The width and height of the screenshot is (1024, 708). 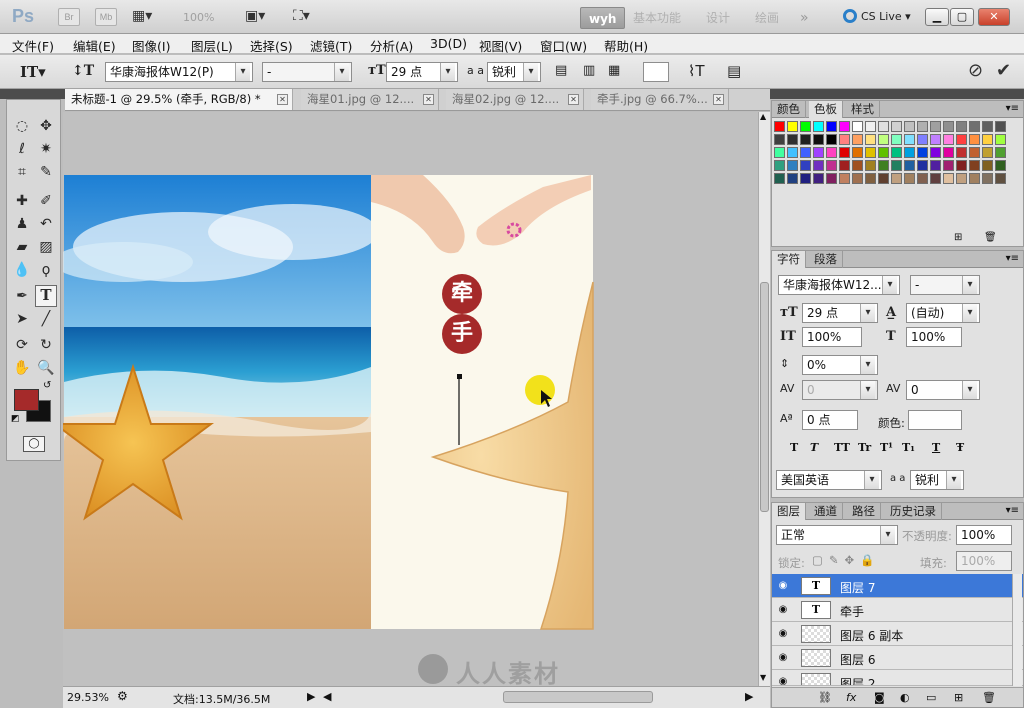 What do you see at coordinates (22, 368) in the screenshot?
I see `hand-tool-icon: ✋` at bounding box center [22, 368].